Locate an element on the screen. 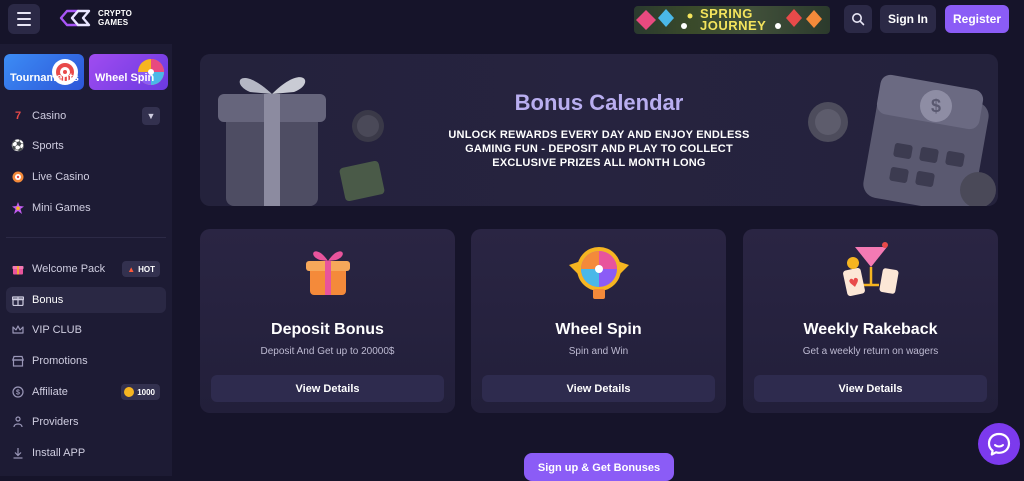  sidebar-item-promotions: Promotions is located at coordinates (86, 361).